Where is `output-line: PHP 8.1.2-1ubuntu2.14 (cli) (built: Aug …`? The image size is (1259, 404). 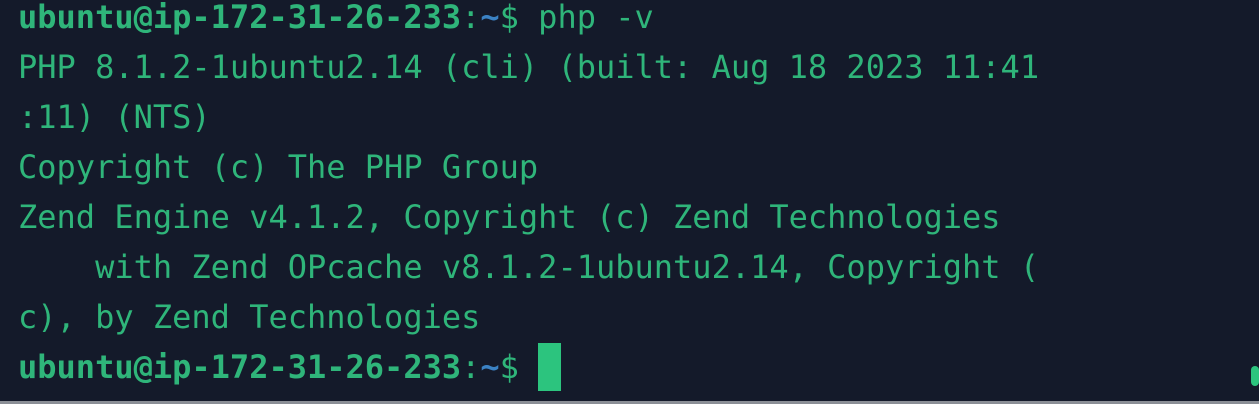 output-line: PHP 8.1.2-1ubuntu2.14 (cli) (built: Aug … is located at coordinates (529, 67).